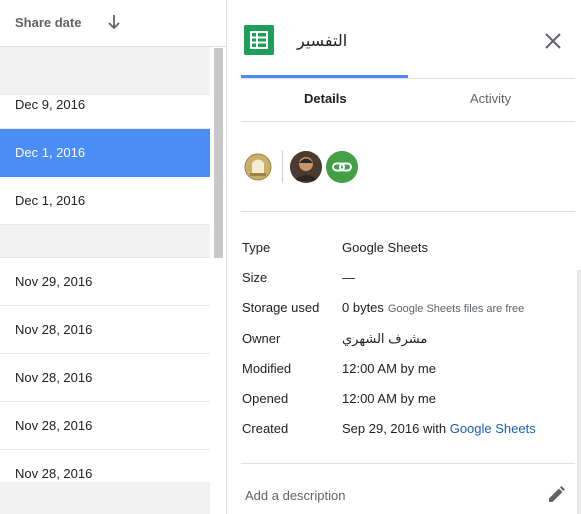  Describe the element at coordinates (456, 309) in the screenshot. I see `storage-note: Google Sheets files are free` at that location.